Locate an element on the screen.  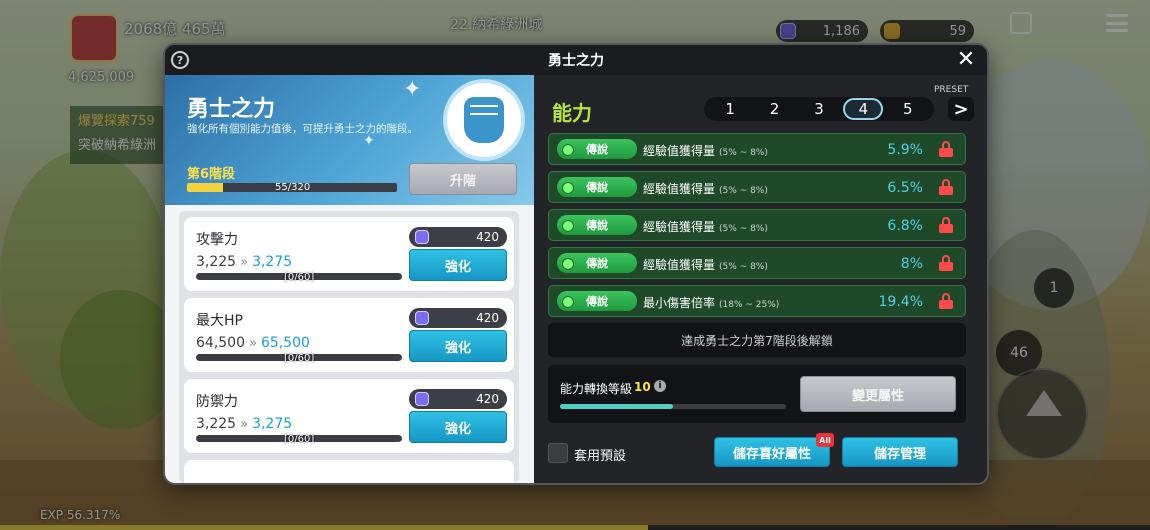
ability-name: 最小傷害倍率 (18% ~ 25%) is located at coordinates (711, 302).